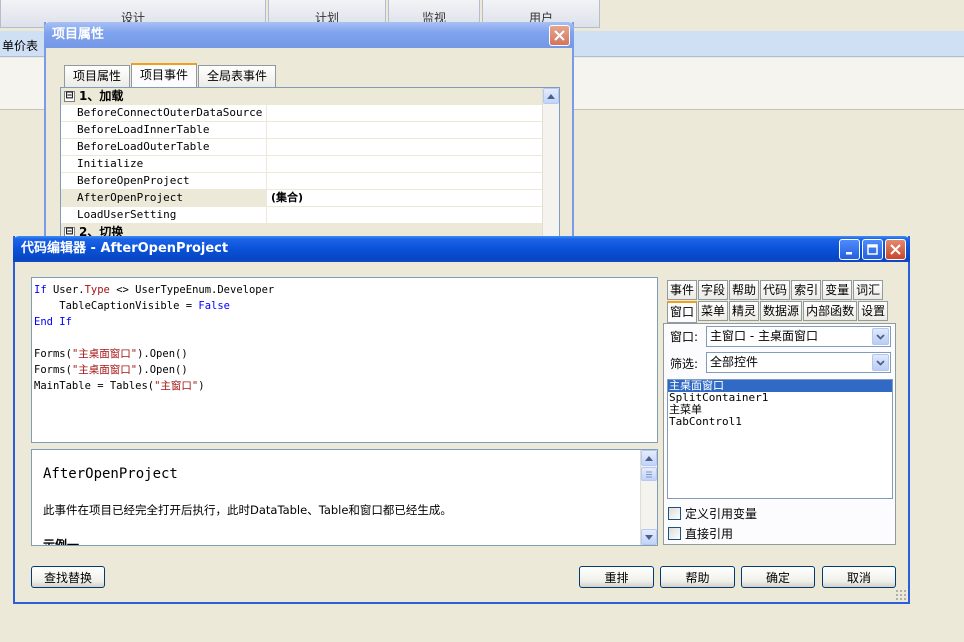 This screenshot has width=964, height=642. I want to click on code-editor-titlebar: 代码编辑器 - AfterOpenProject, so click(461, 249).